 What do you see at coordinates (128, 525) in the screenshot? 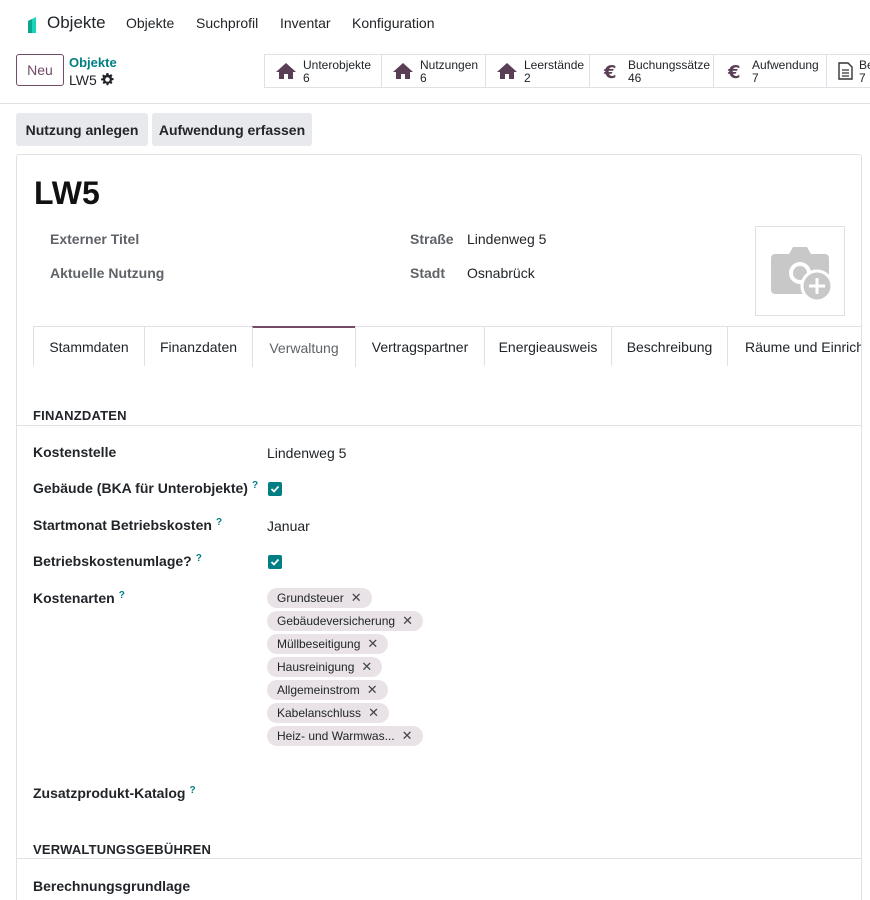
I see `start-month-label: Startmonat Betriebskosten?` at bounding box center [128, 525].